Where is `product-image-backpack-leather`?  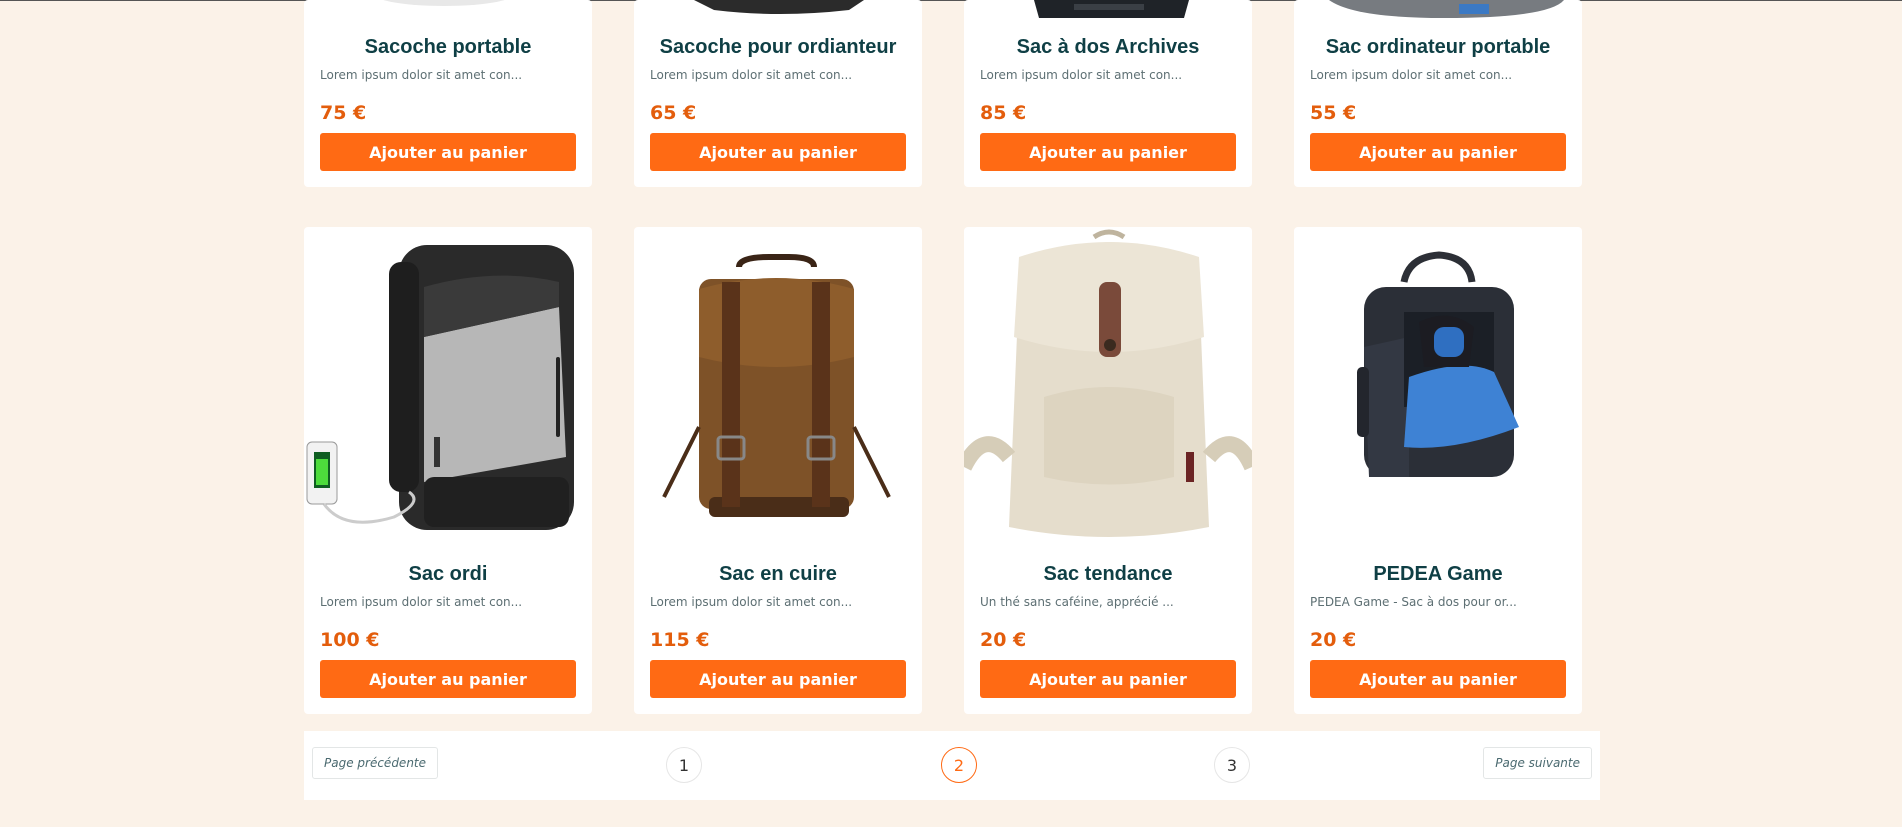 product-image-backpack-leather is located at coordinates (778, 387).